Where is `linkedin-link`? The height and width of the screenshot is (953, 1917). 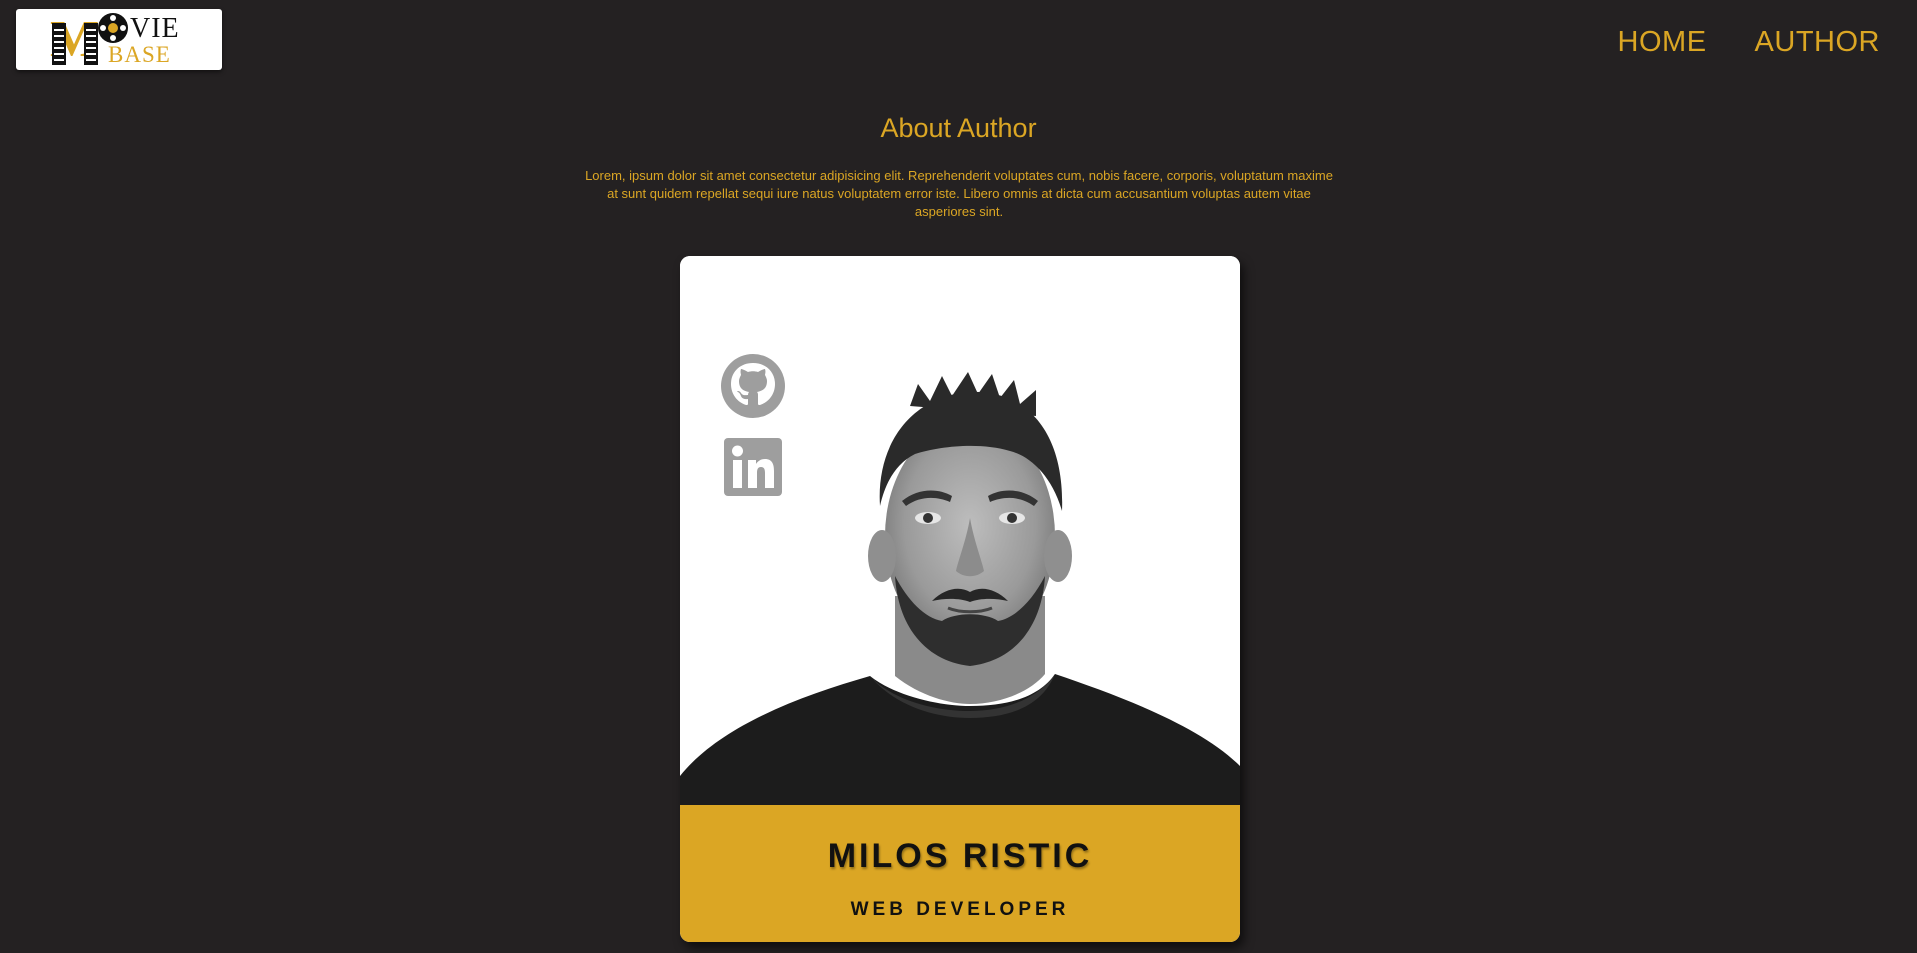 linkedin-link is located at coordinates (753, 467).